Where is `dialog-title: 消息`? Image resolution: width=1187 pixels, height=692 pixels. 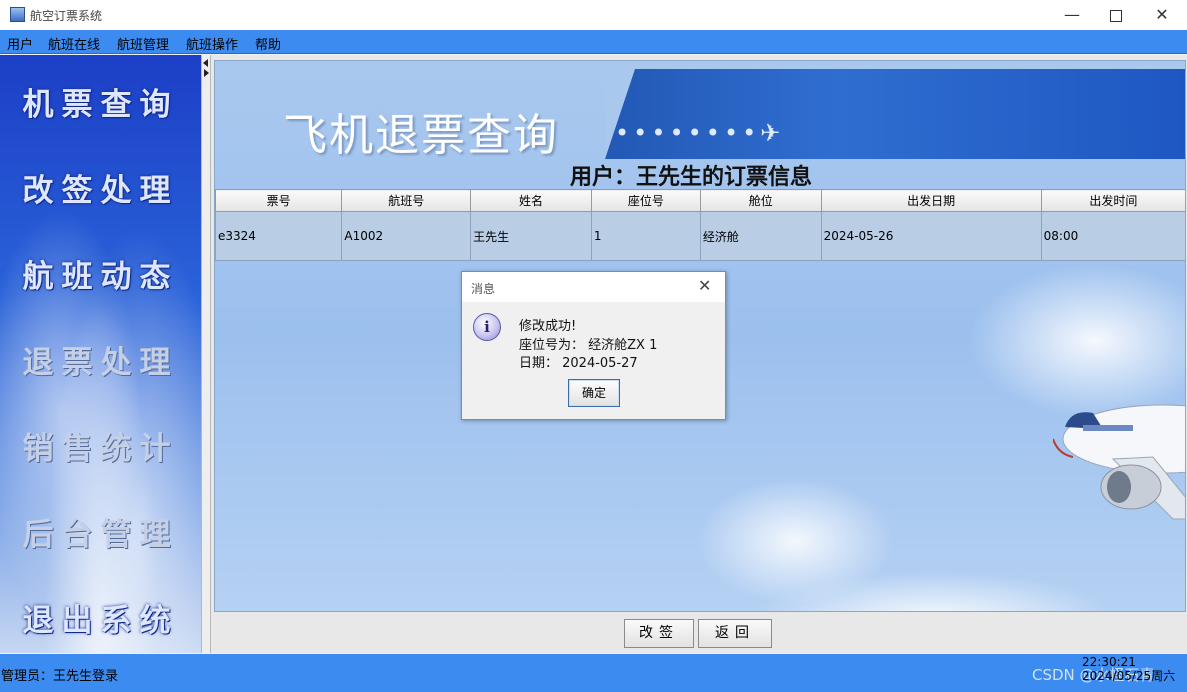 dialog-title: 消息 is located at coordinates (483, 289).